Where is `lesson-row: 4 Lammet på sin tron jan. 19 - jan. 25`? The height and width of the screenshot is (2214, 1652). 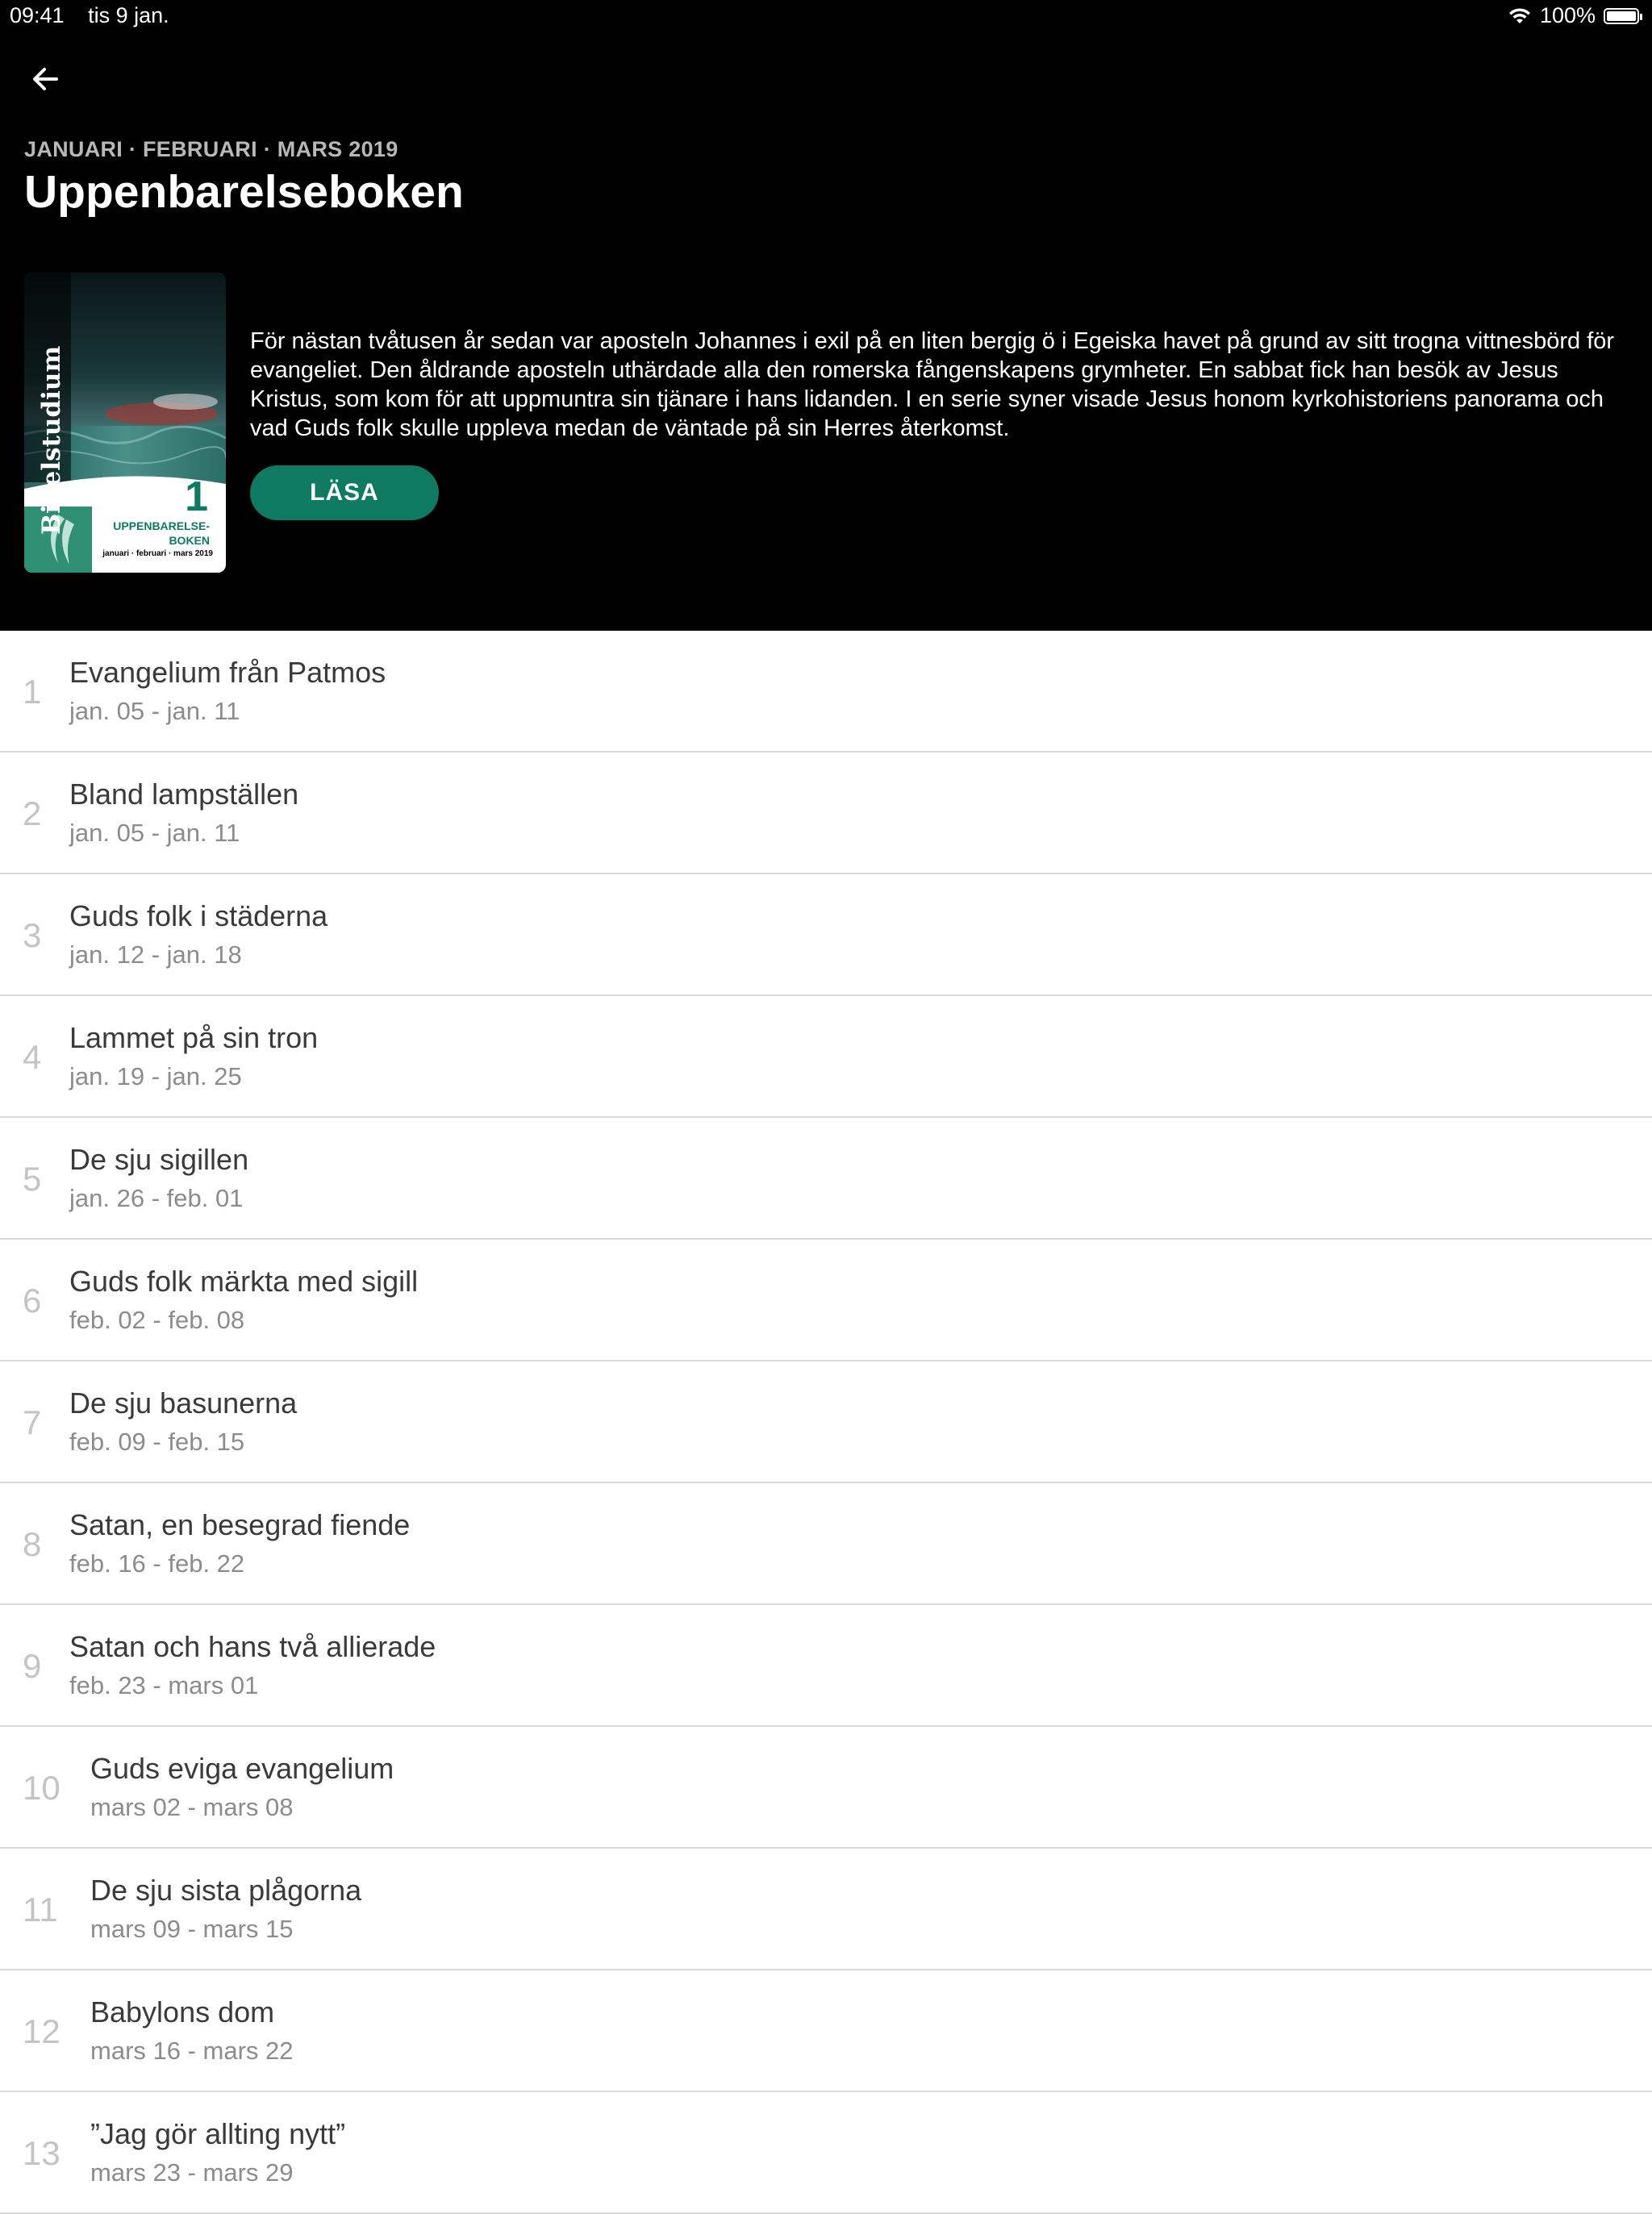 lesson-row: 4 Lammet på sin tron jan. 19 - jan. 25 is located at coordinates (826, 1057).